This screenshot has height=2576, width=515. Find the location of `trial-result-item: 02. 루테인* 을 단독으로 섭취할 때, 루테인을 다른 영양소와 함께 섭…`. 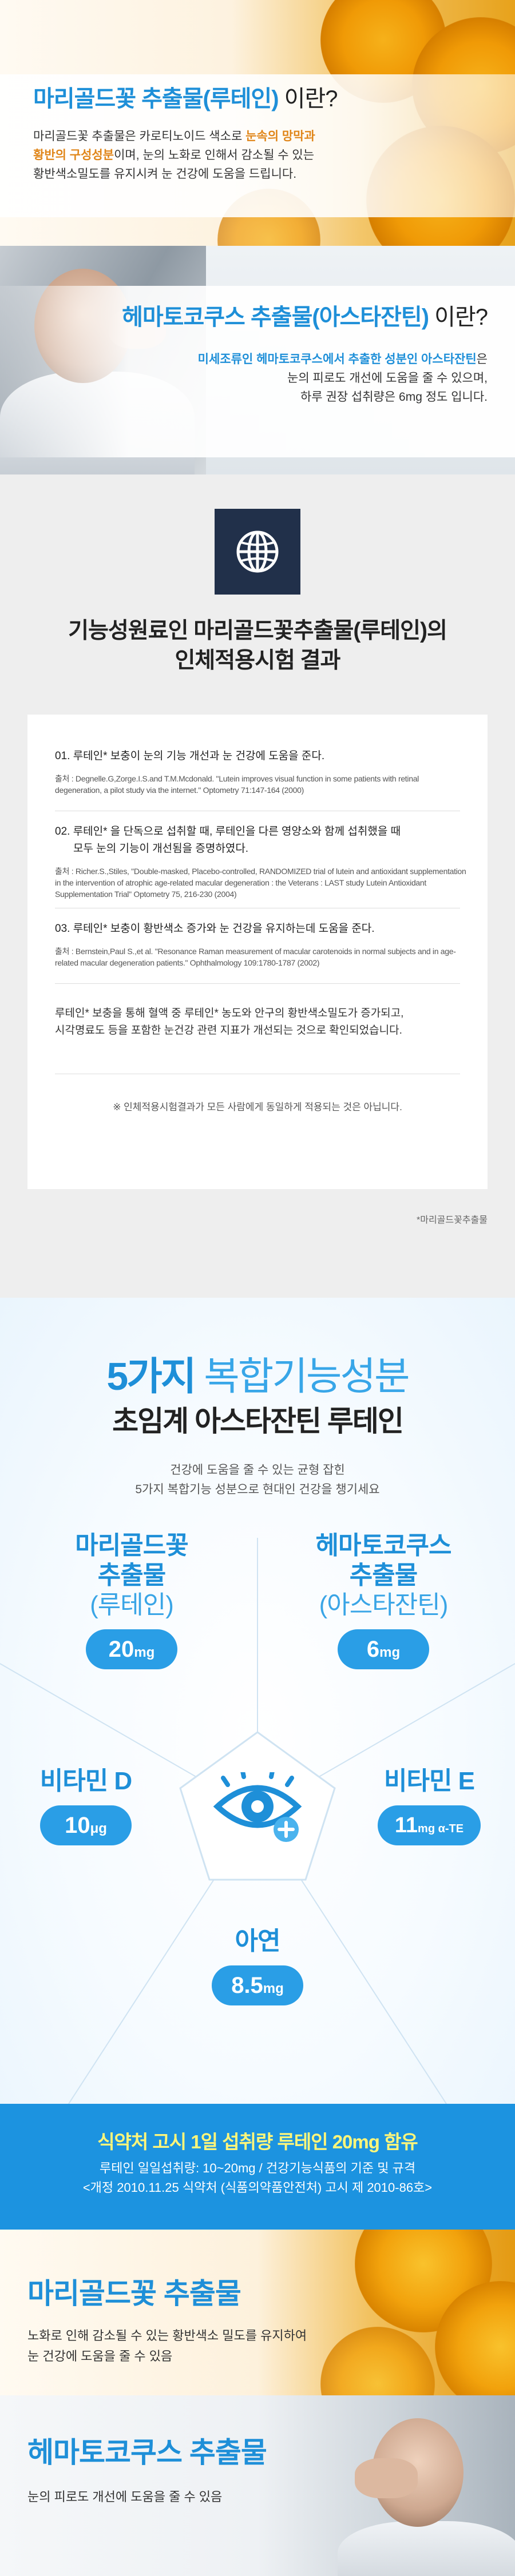

trial-result-item: 02. 루테인* 을 단독으로 섭취할 때, 루테인을 다른 영양소와 함께 섭… is located at coordinates (261, 862).